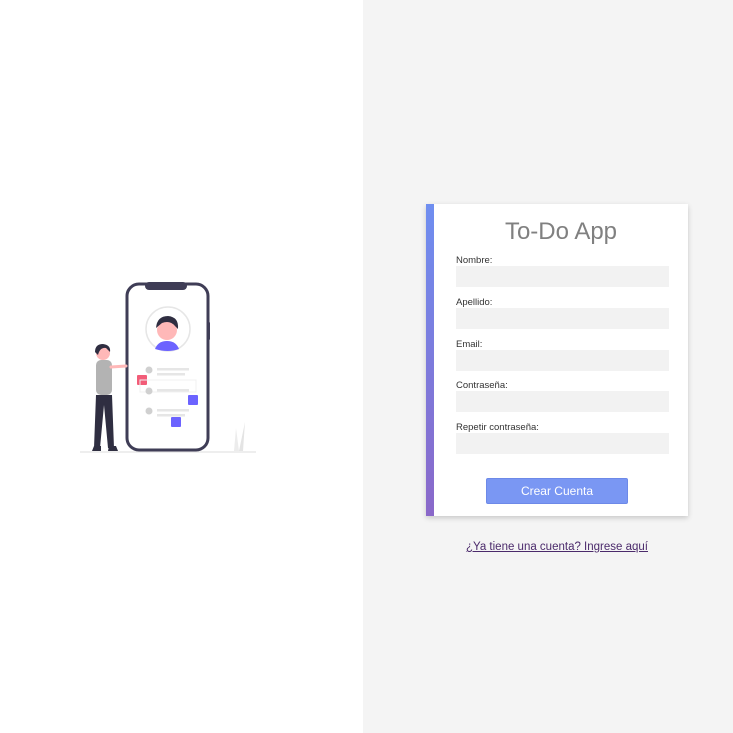 The width and height of the screenshot is (733, 733). I want to click on password-input, so click(562, 401).